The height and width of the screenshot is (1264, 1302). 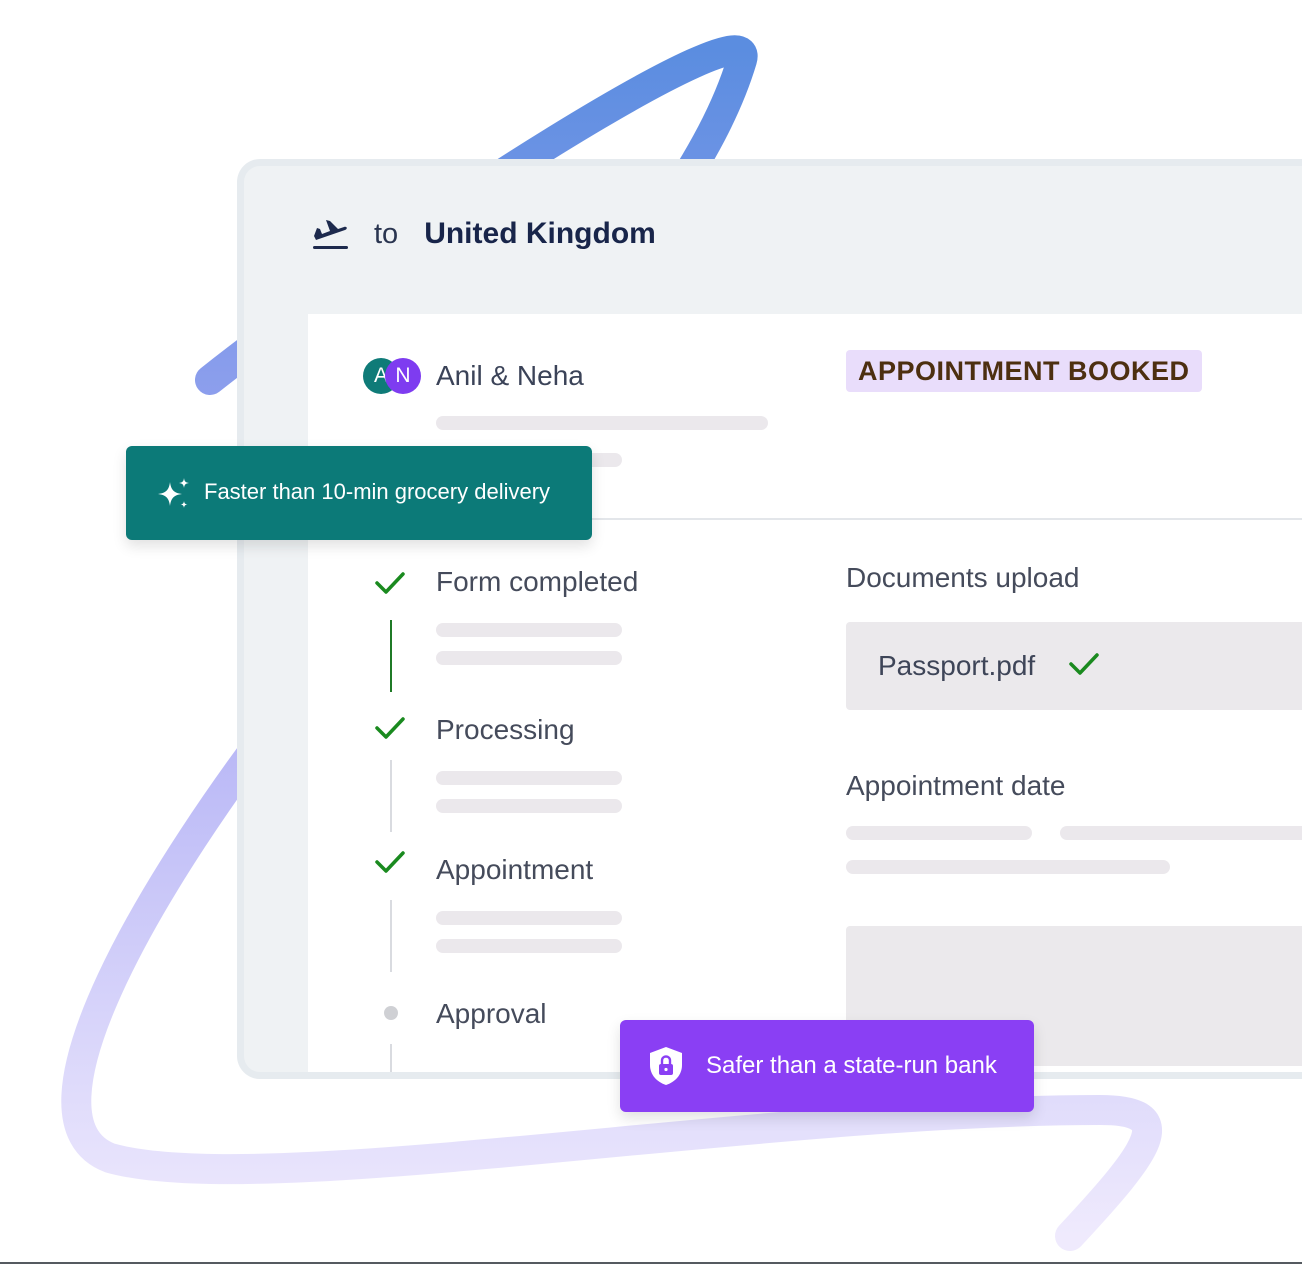 I want to click on step-label: Approval, so click(x=491, y=1013).